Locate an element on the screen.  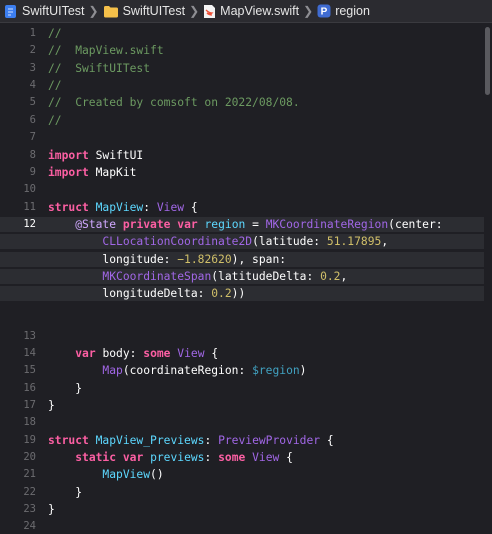
code-line: 15 Map(coordinateRegion: $region) is located at coordinates (242, 370).